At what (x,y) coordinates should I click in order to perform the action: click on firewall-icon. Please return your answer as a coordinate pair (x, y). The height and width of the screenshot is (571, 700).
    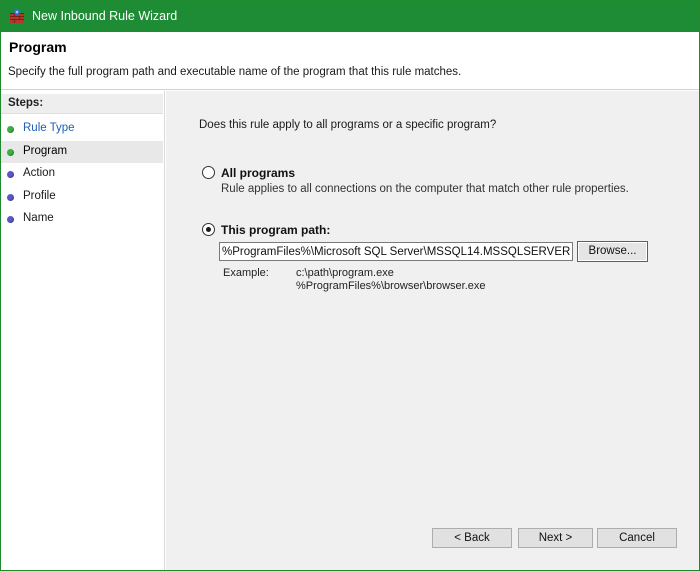
    Looking at the image, I should click on (17, 16).